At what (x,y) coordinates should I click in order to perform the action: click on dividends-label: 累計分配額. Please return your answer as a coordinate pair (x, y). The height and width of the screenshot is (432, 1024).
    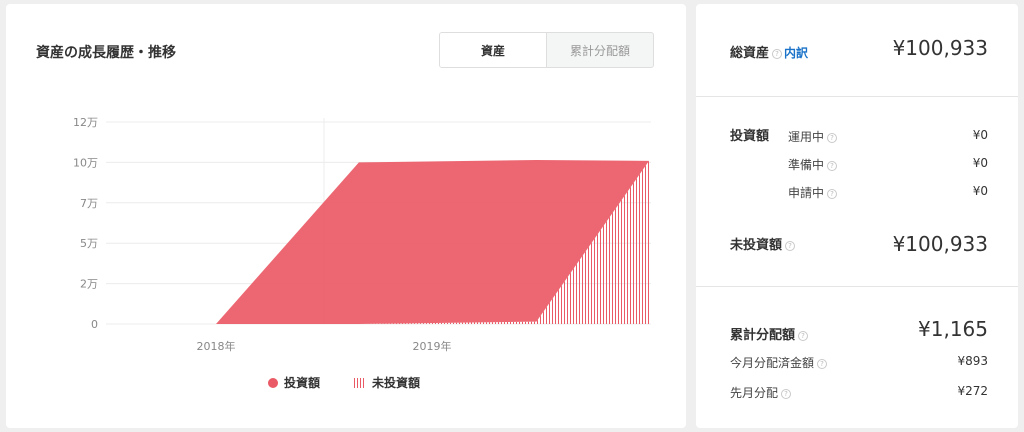
    Looking at the image, I should click on (763, 335).